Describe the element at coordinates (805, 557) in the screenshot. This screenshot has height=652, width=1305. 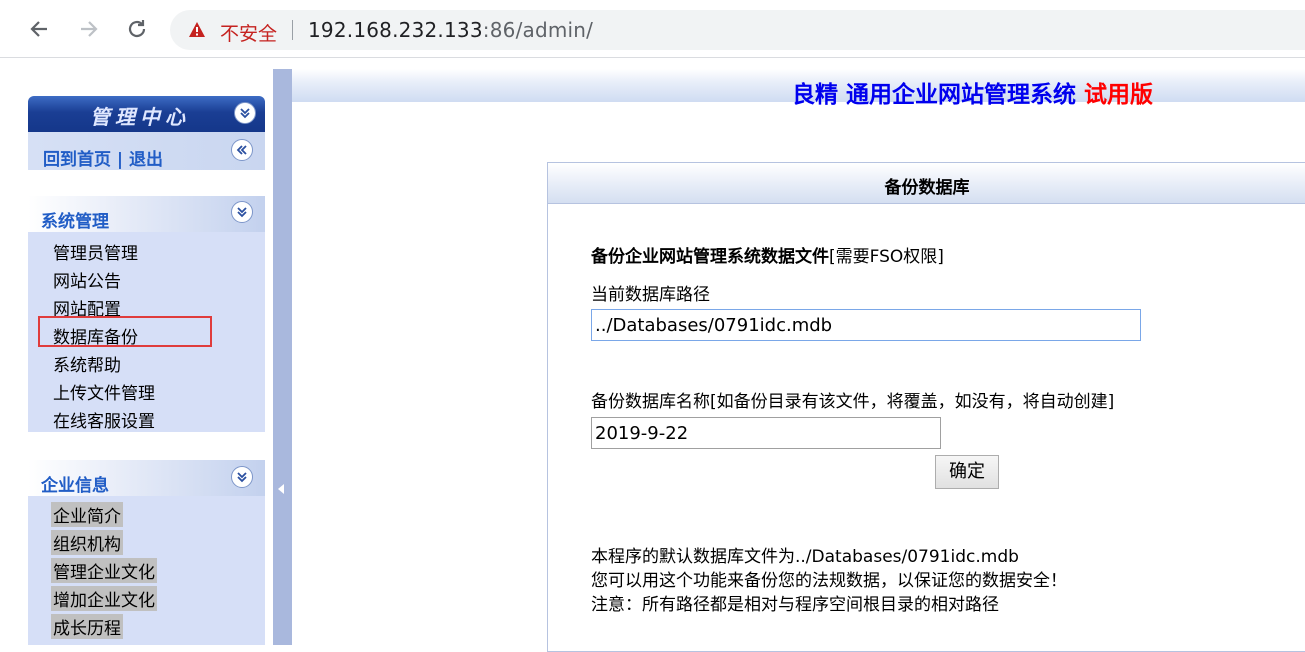
I see `note-line-1: 本程序的默认数据库文件为../Databases/0791idc.mdb` at that location.